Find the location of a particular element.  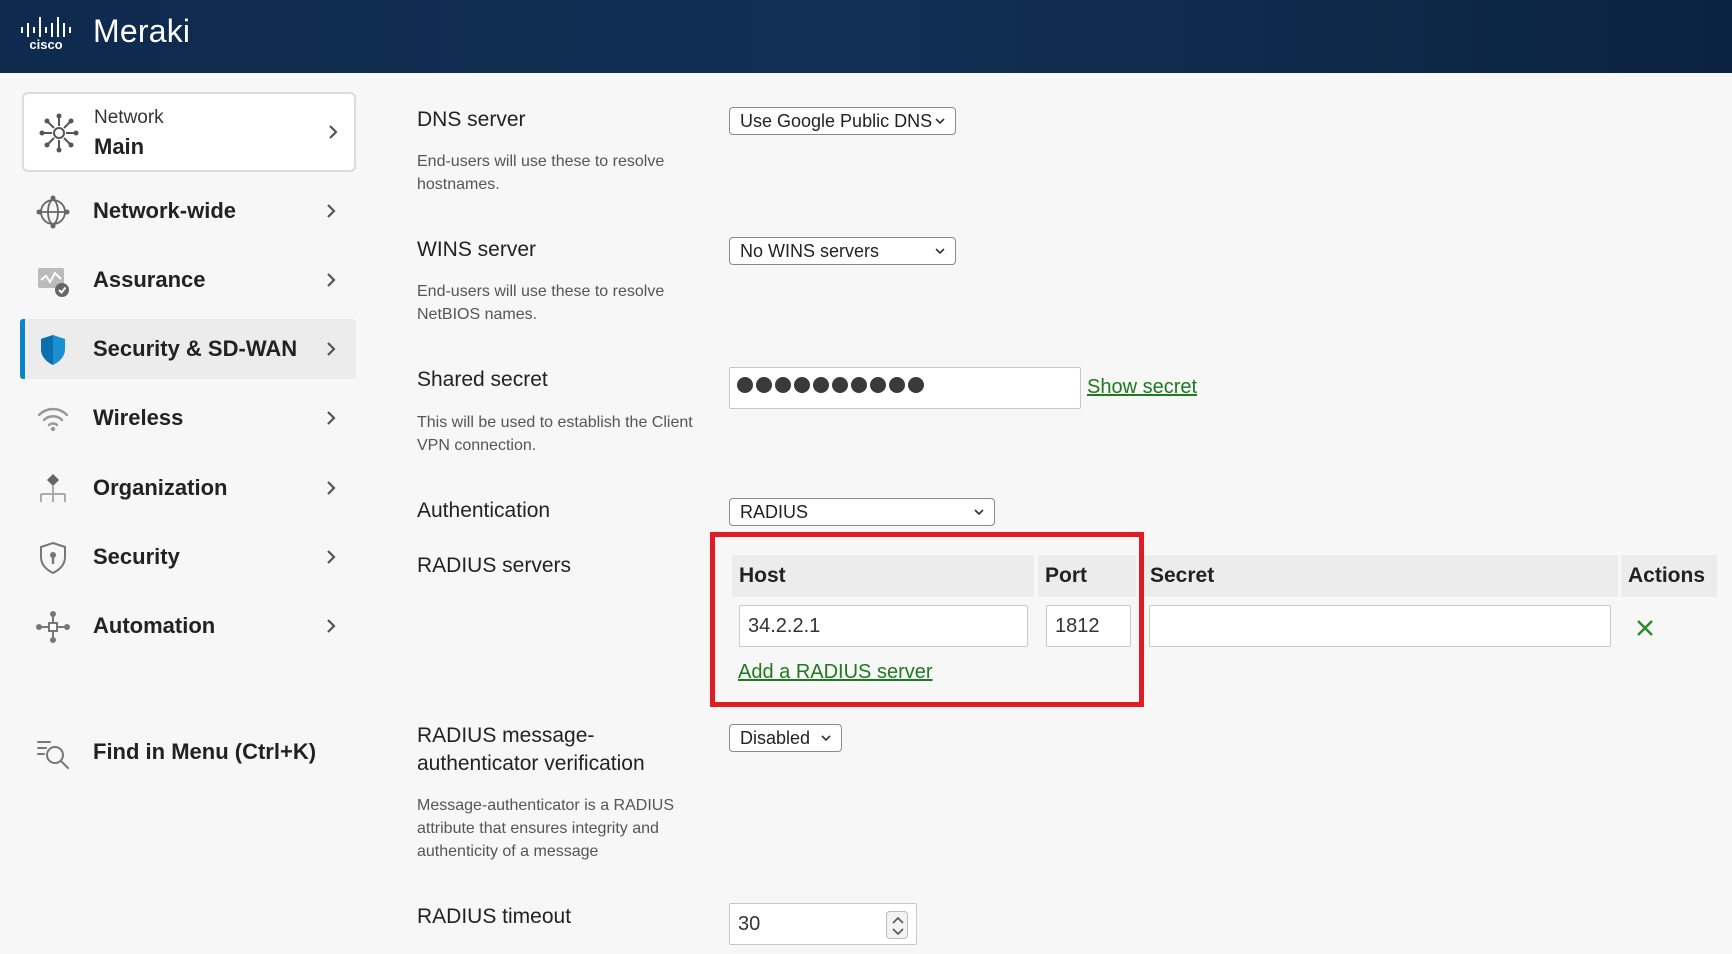

authentication-select: RADIUS is located at coordinates (862, 512).